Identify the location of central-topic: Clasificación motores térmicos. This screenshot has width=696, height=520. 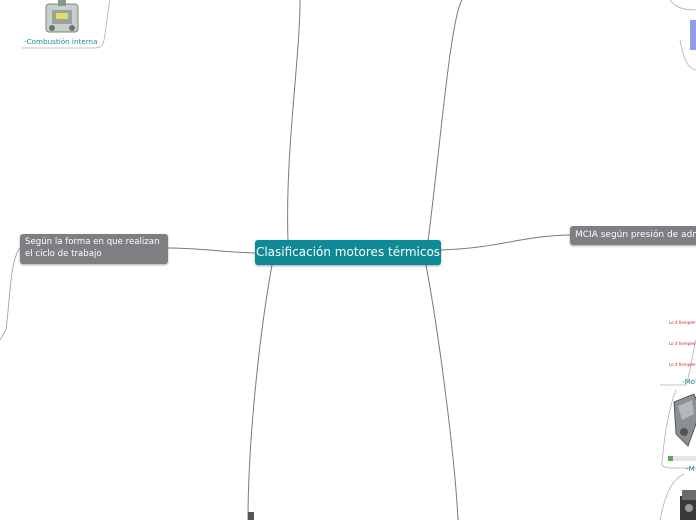
(348, 252).